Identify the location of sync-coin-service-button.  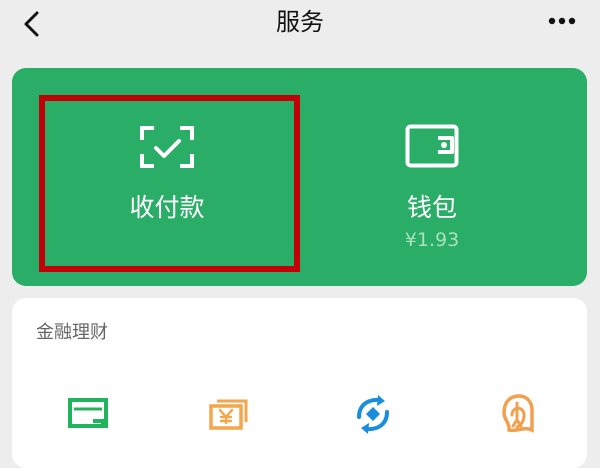
(373, 414).